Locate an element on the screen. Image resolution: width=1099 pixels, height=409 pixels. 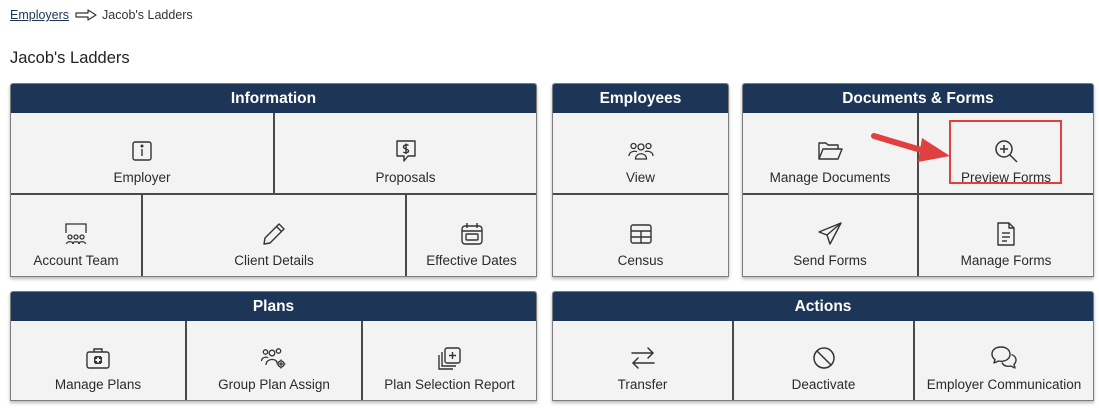
calendar-icon is located at coordinates (472, 234).